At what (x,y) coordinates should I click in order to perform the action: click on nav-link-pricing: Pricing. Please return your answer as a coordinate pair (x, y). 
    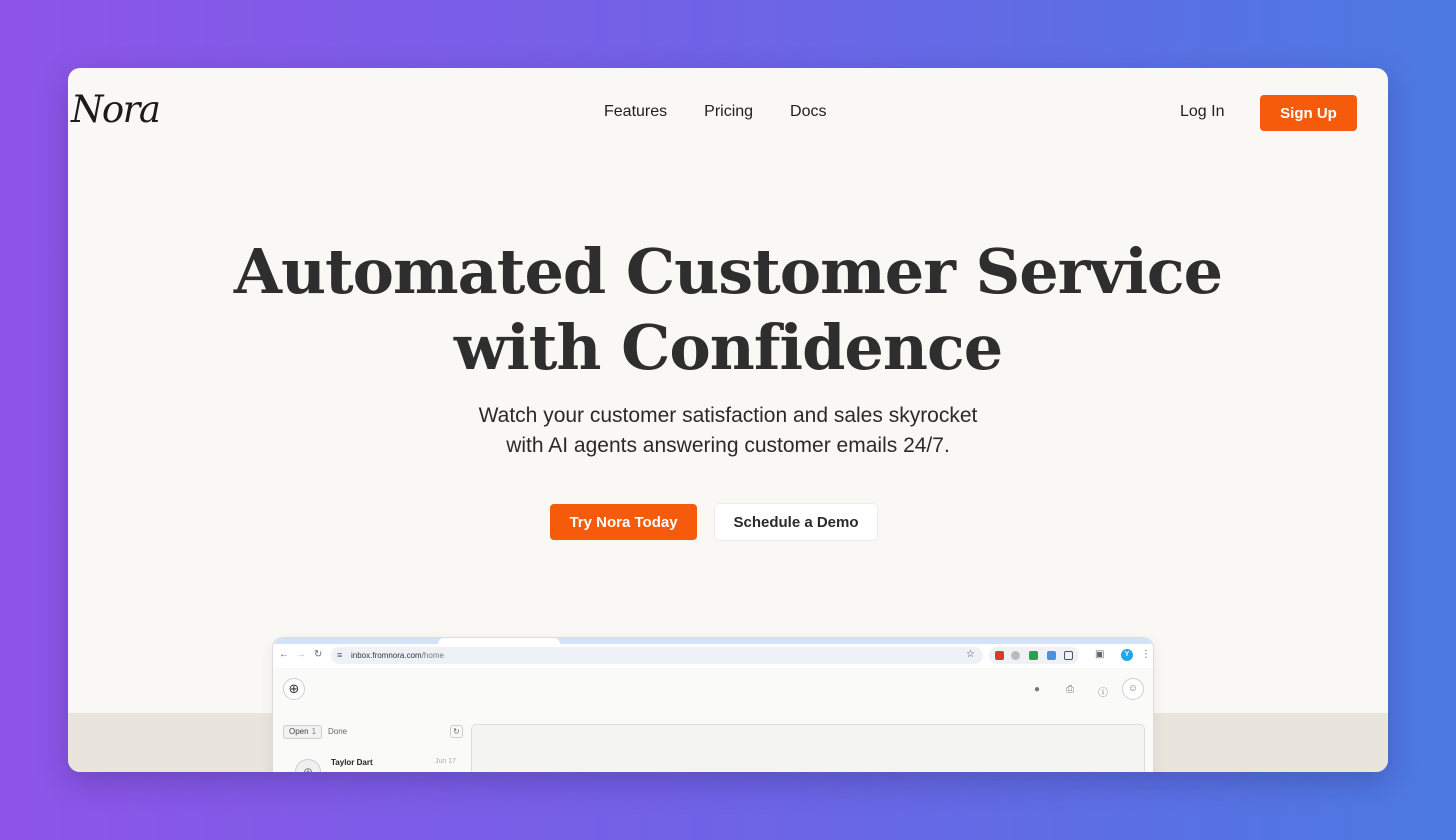
    Looking at the image, I should click on (728, 112).